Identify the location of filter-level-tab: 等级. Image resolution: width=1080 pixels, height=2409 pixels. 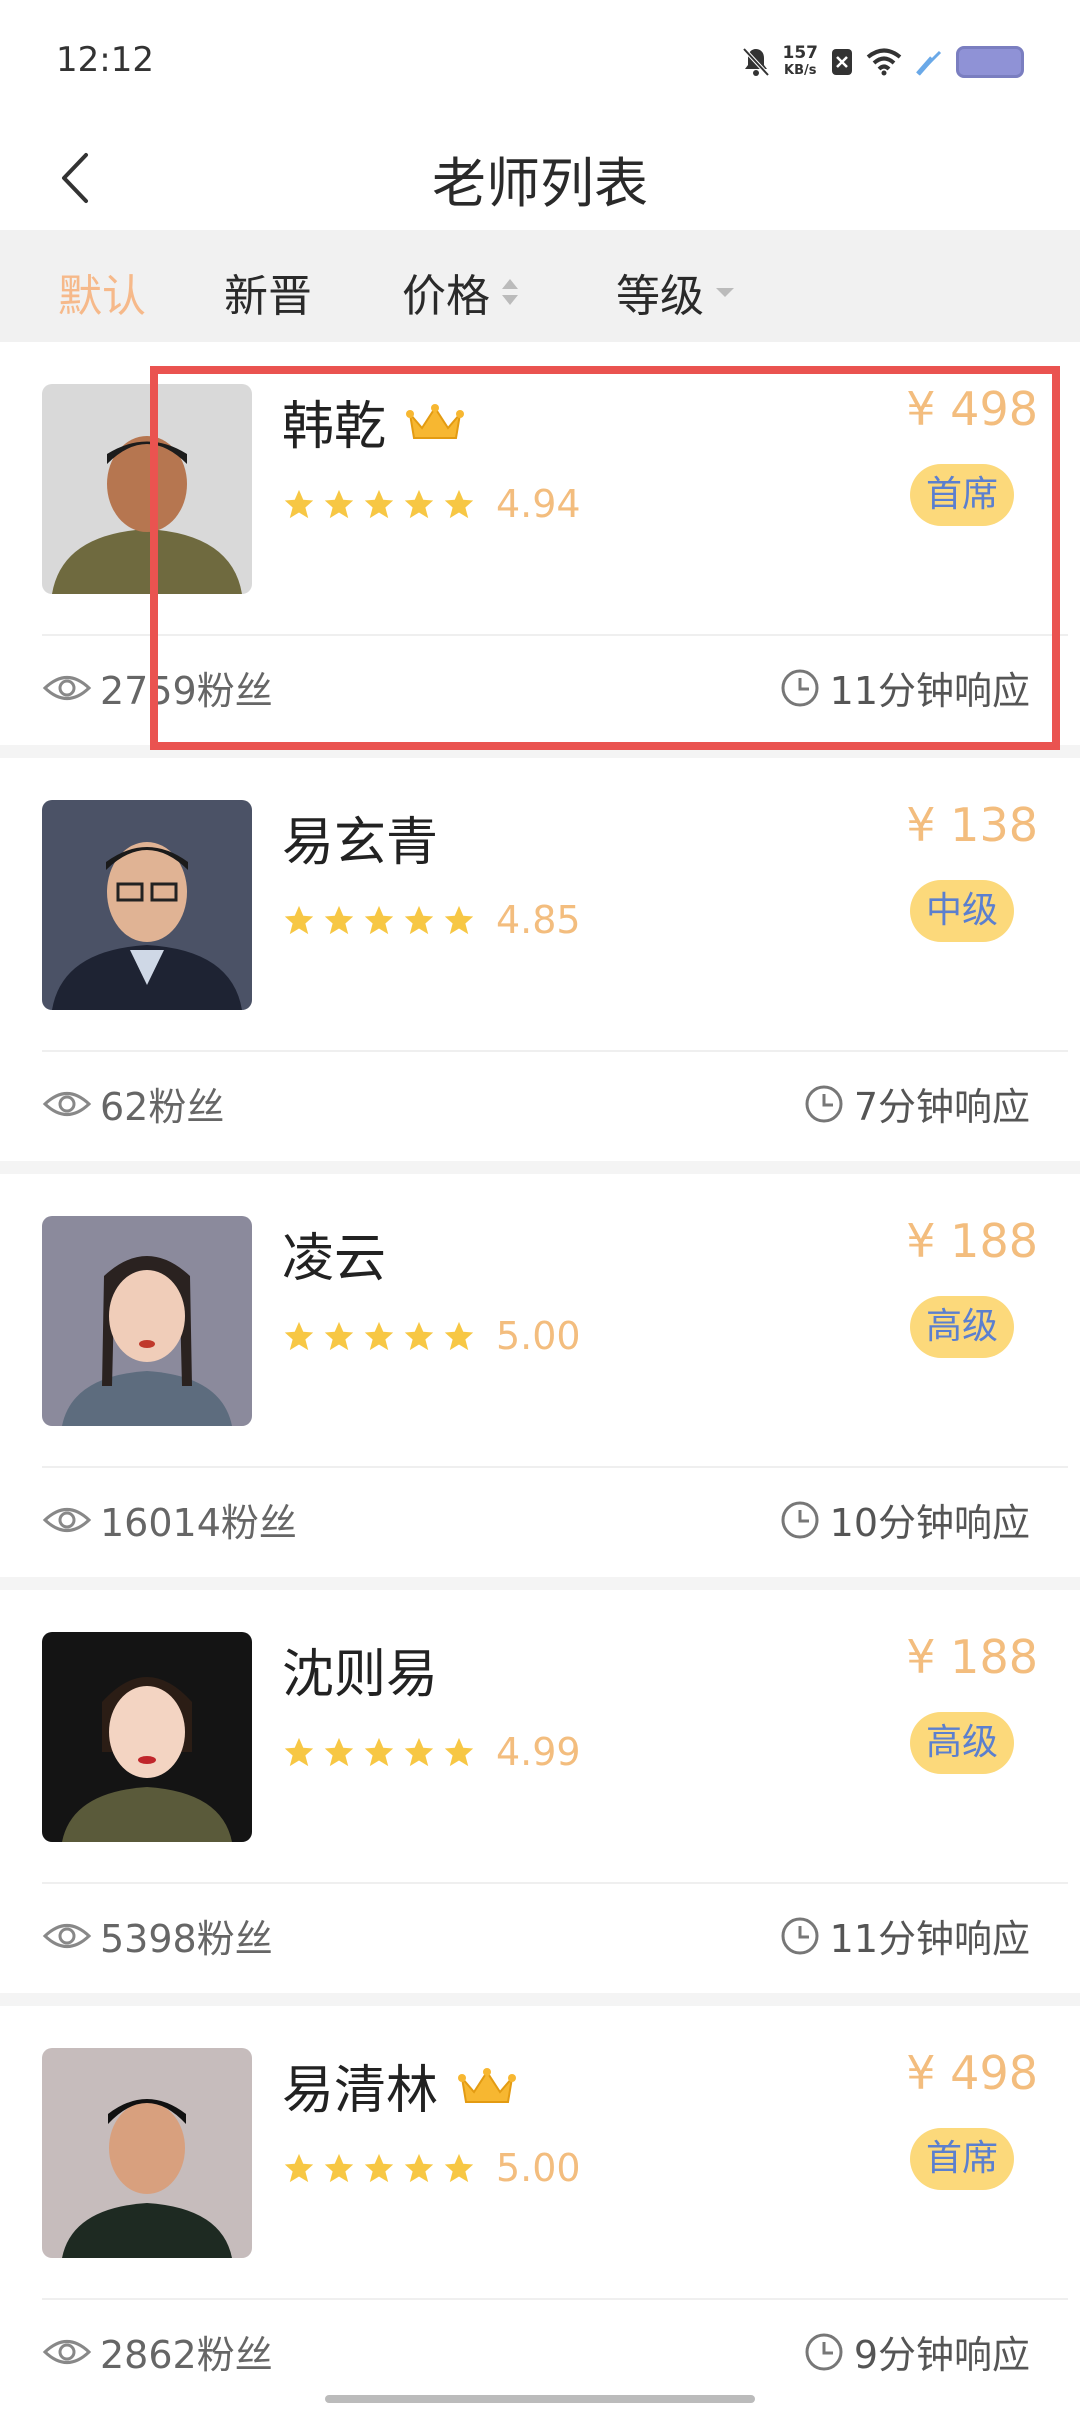
(676, 292).